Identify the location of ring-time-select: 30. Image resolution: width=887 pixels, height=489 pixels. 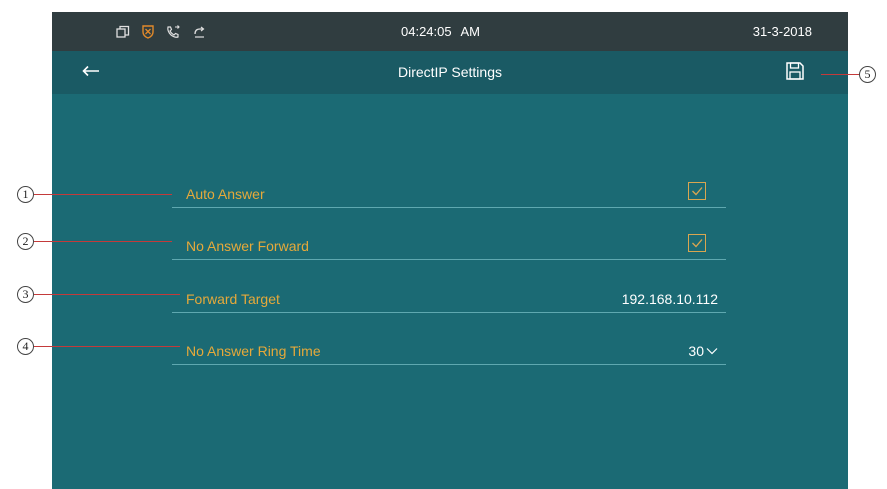
(703, 351).